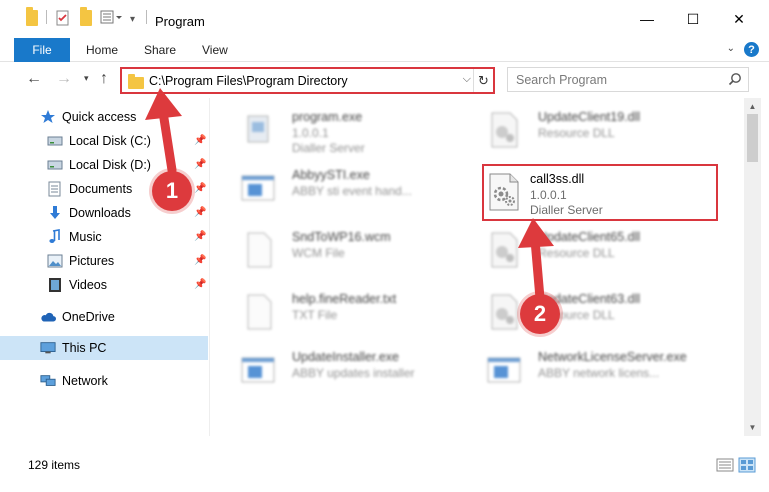  I want to click on blank-file-icon, so click(259, 250).